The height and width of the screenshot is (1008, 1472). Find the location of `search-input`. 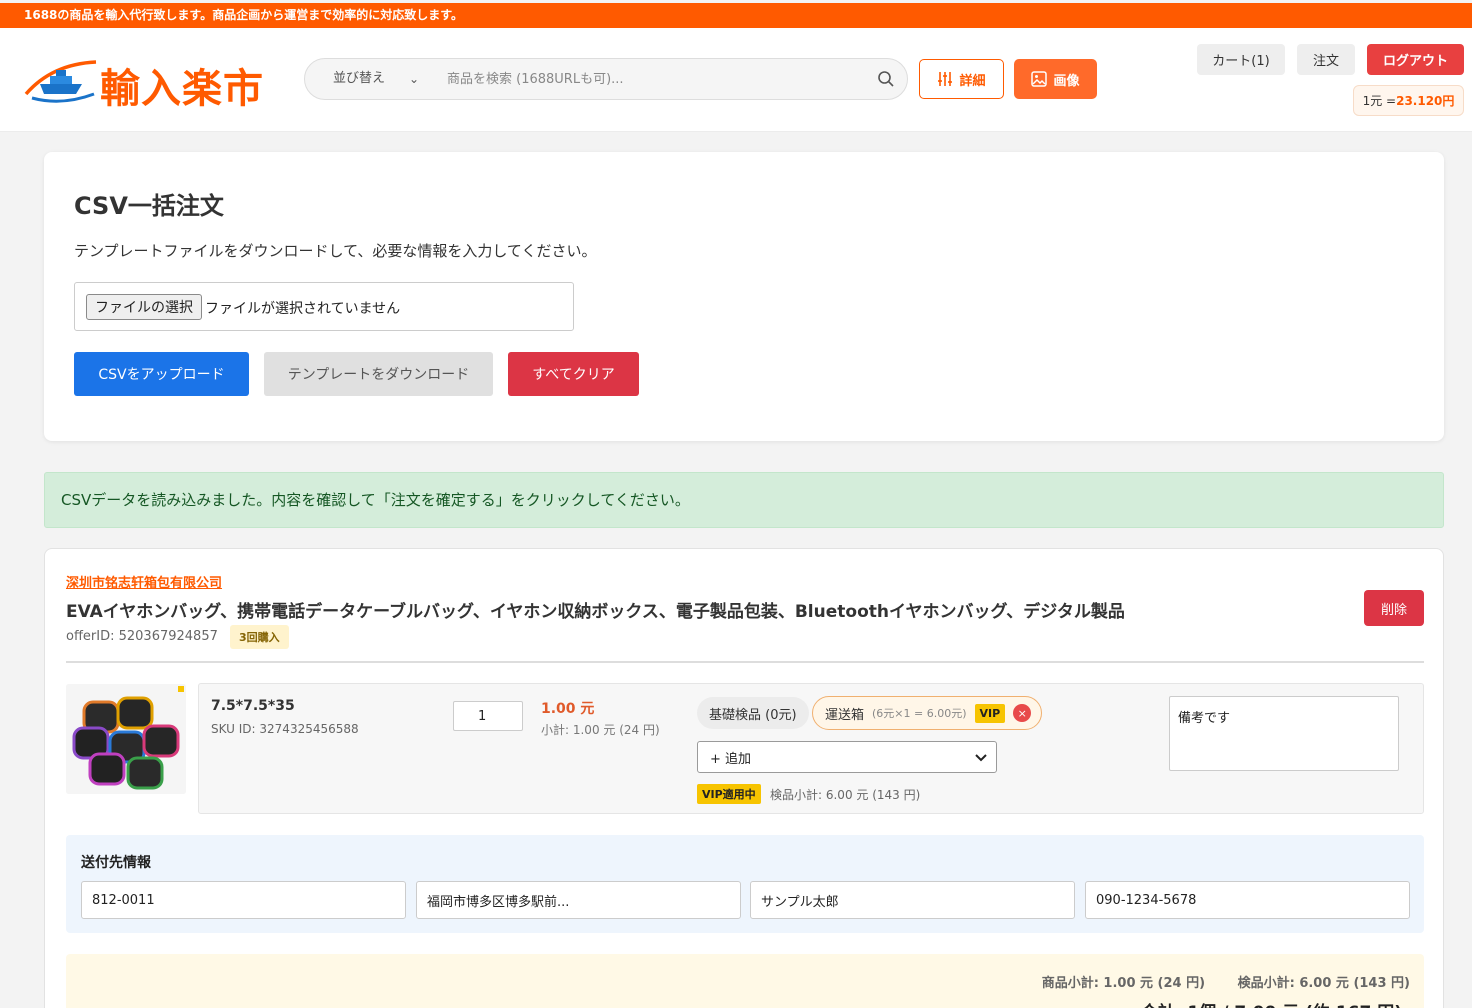

search-input is located at coordinates (652, 79).